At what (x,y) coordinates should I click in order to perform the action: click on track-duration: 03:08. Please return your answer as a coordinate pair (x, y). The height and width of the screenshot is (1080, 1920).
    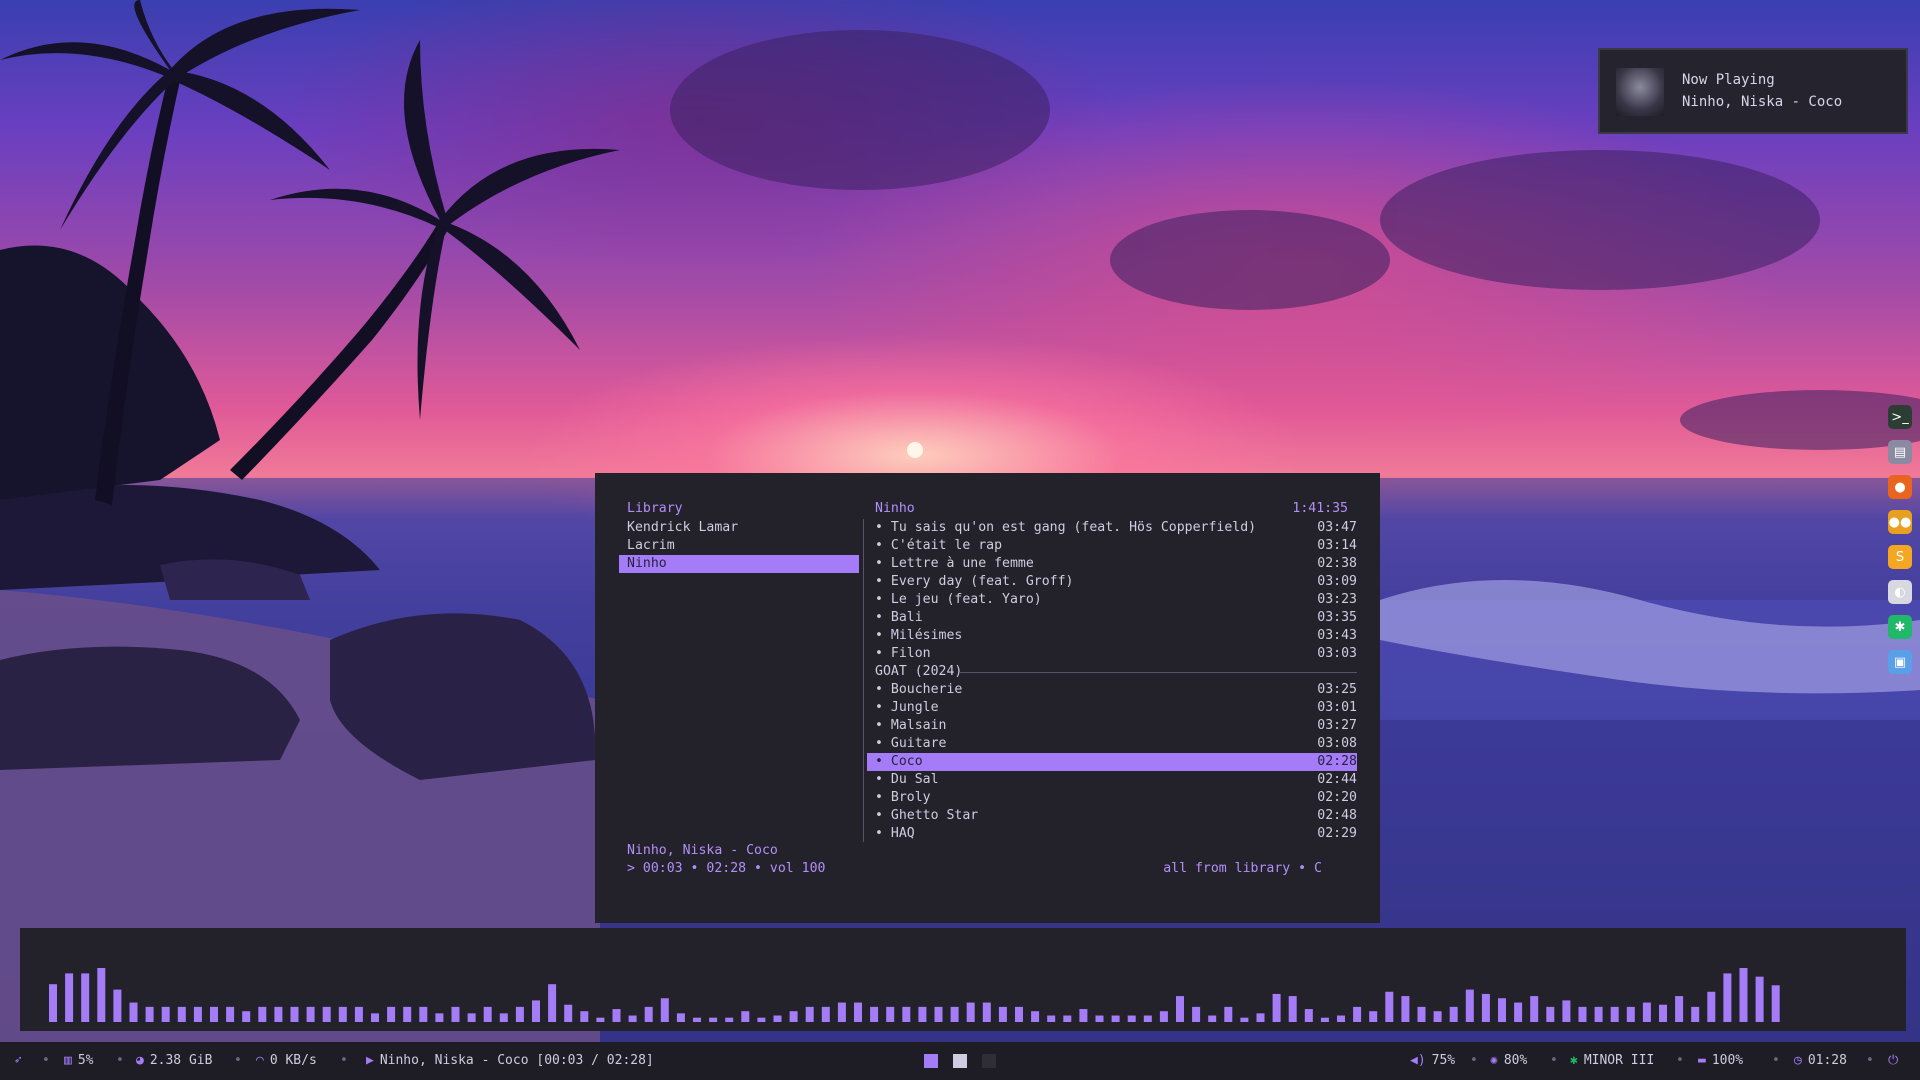
    Looking at the image, I should click on (1337, 743).